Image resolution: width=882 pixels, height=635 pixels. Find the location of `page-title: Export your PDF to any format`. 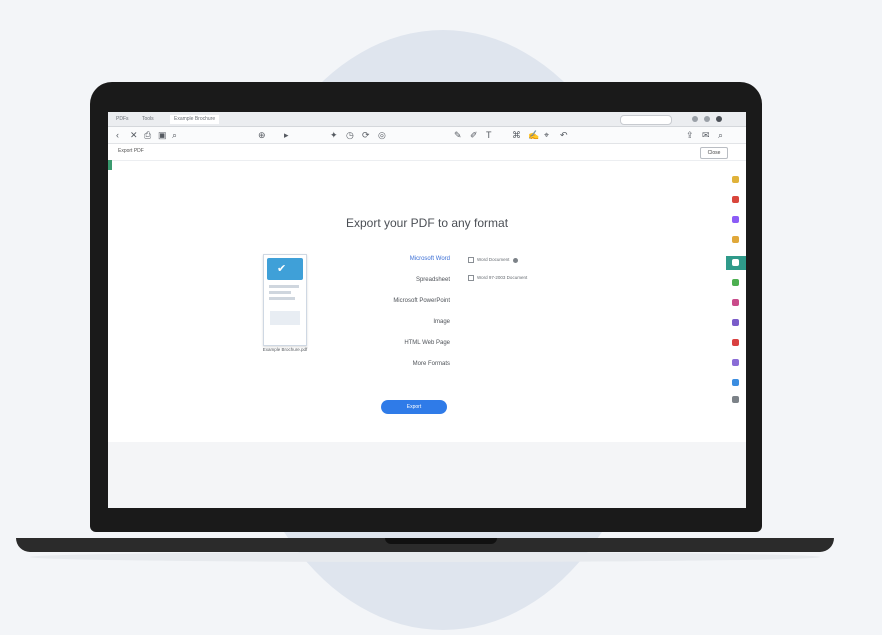

page-title: Export your PDF to any format is located at coordinates (427, 223).